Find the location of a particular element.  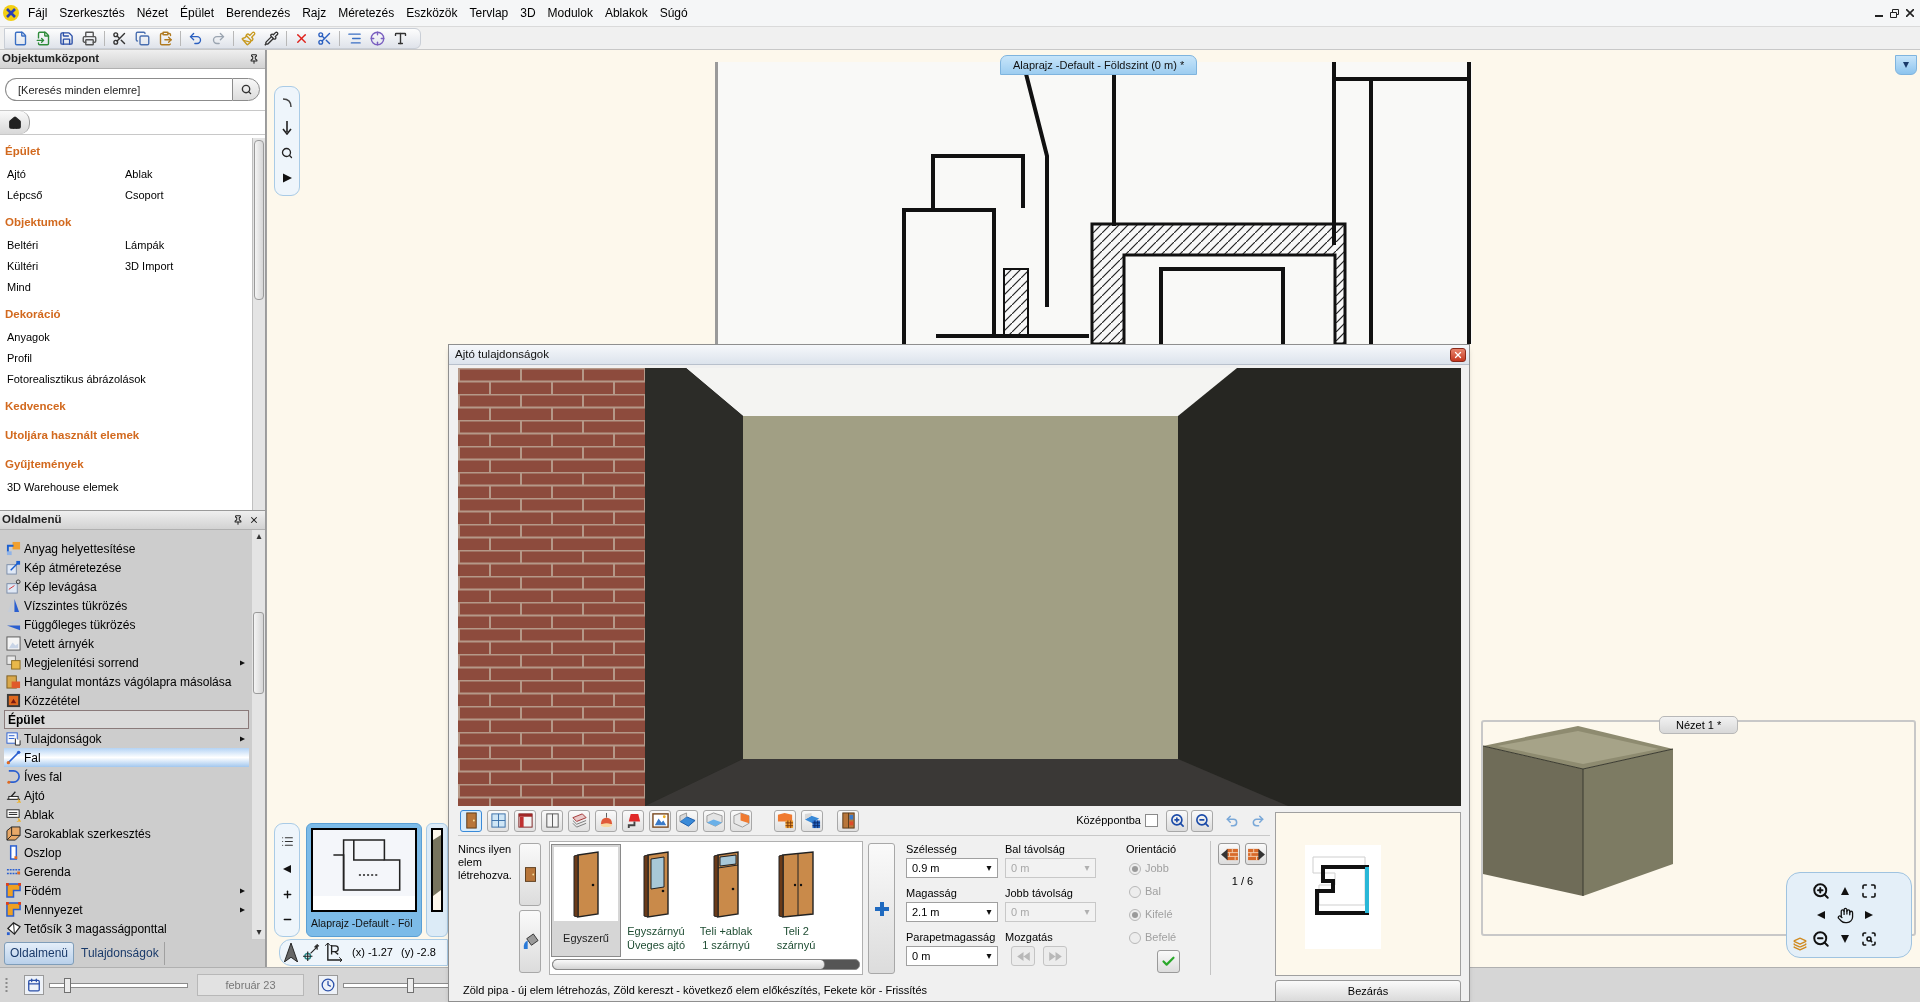

zoom-in-icon is located at coordinates (1821, 891).